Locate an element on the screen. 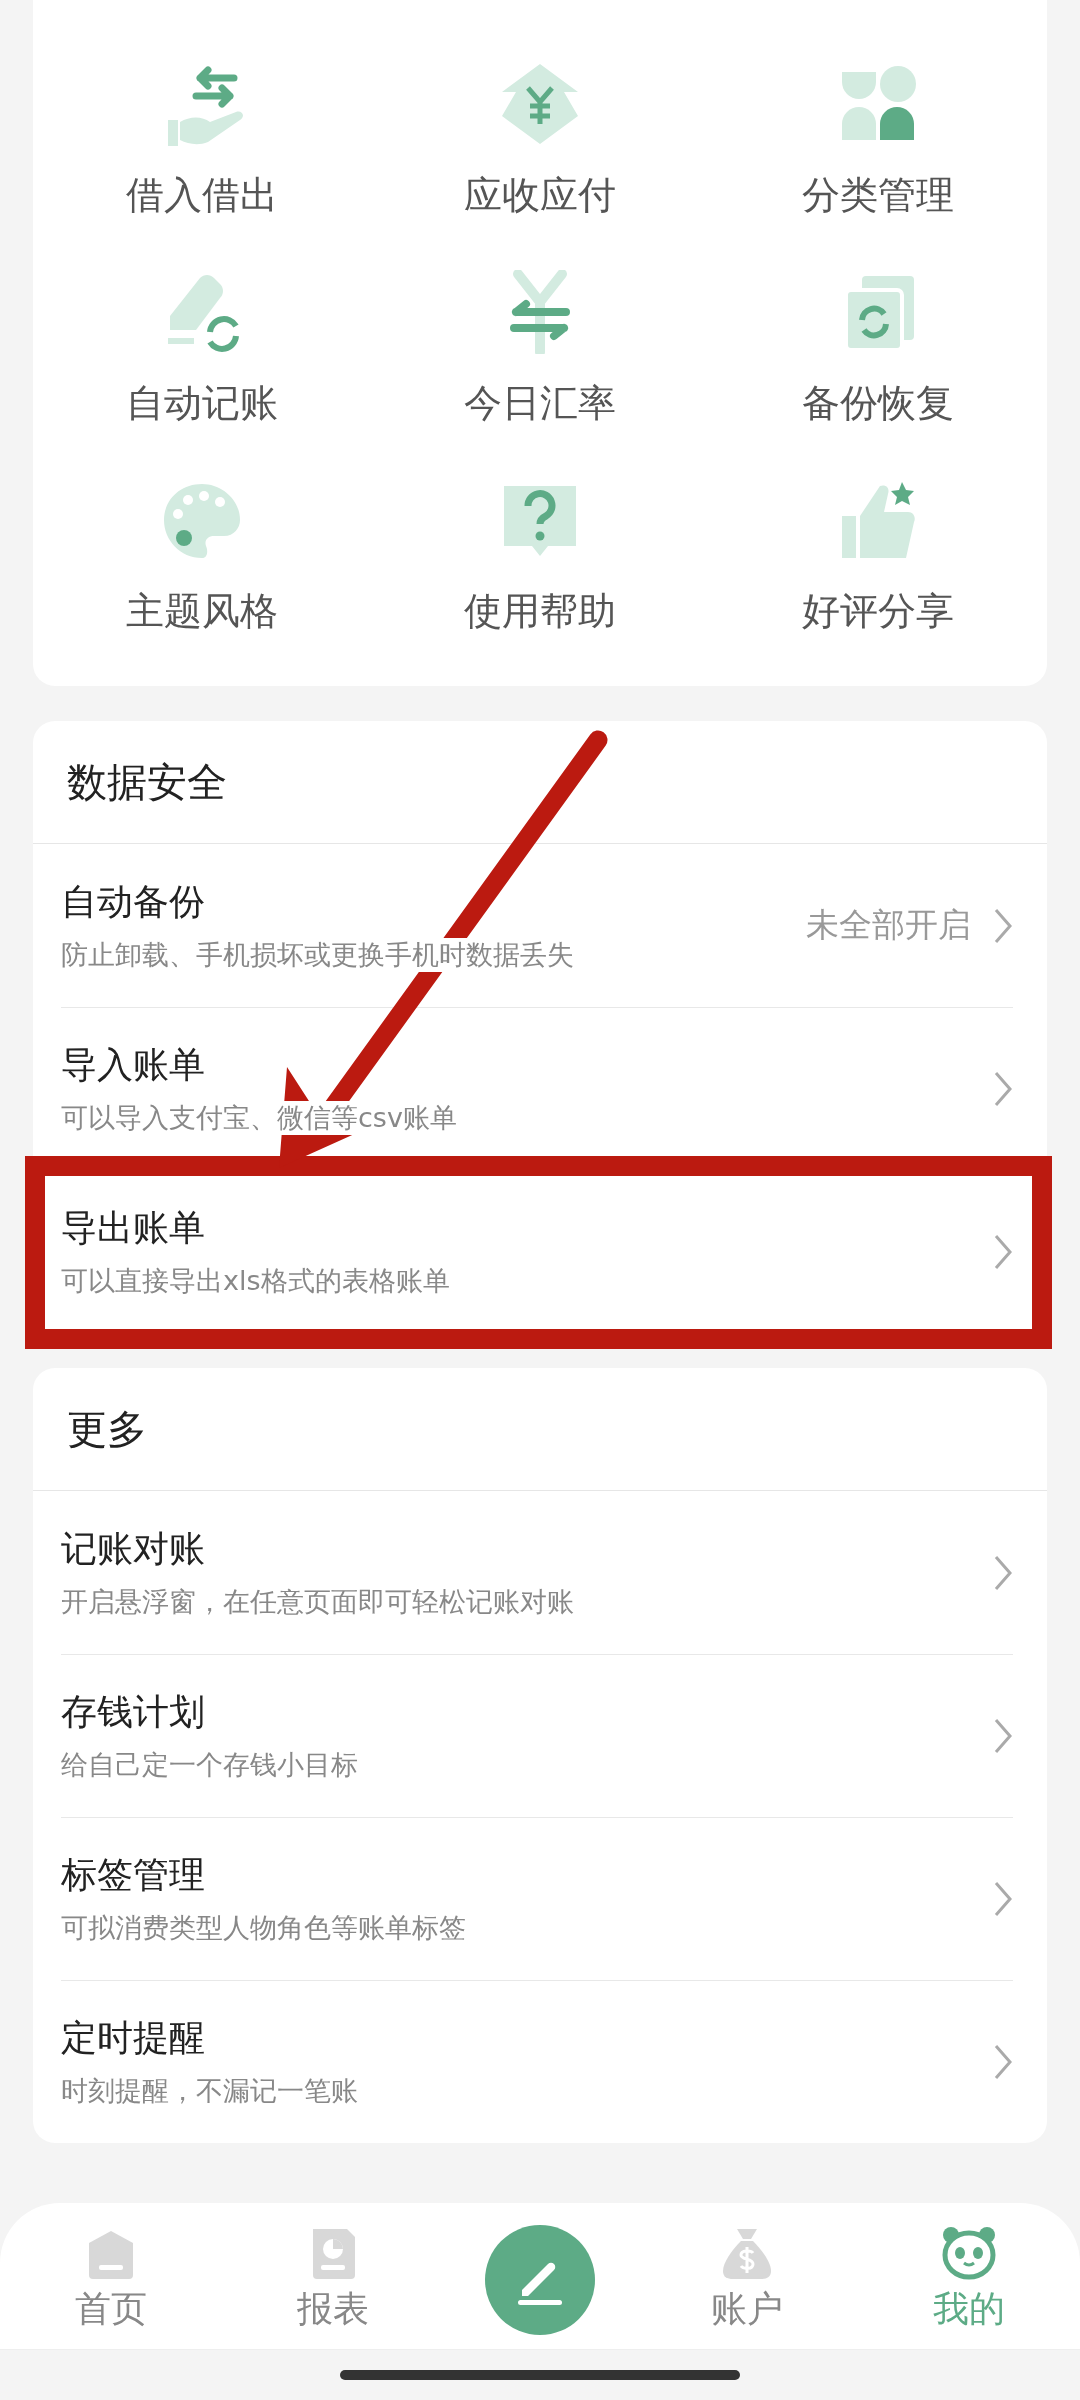 This screenshot has height=2400, width=1080. panda-icon is located at coordinates (969, 2253).